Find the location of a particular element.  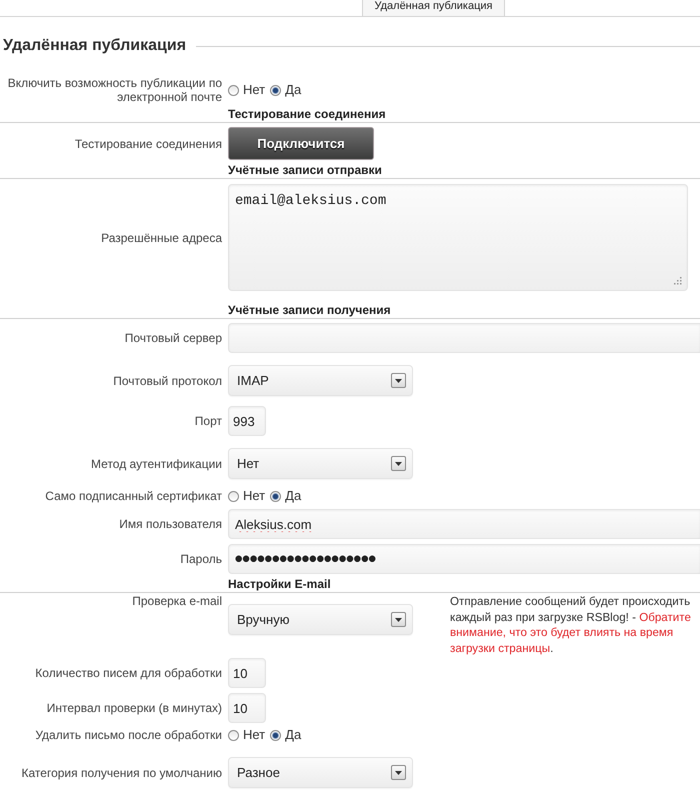

field-label: Удалить письмо после обработки is located at coordinates (128, 735).